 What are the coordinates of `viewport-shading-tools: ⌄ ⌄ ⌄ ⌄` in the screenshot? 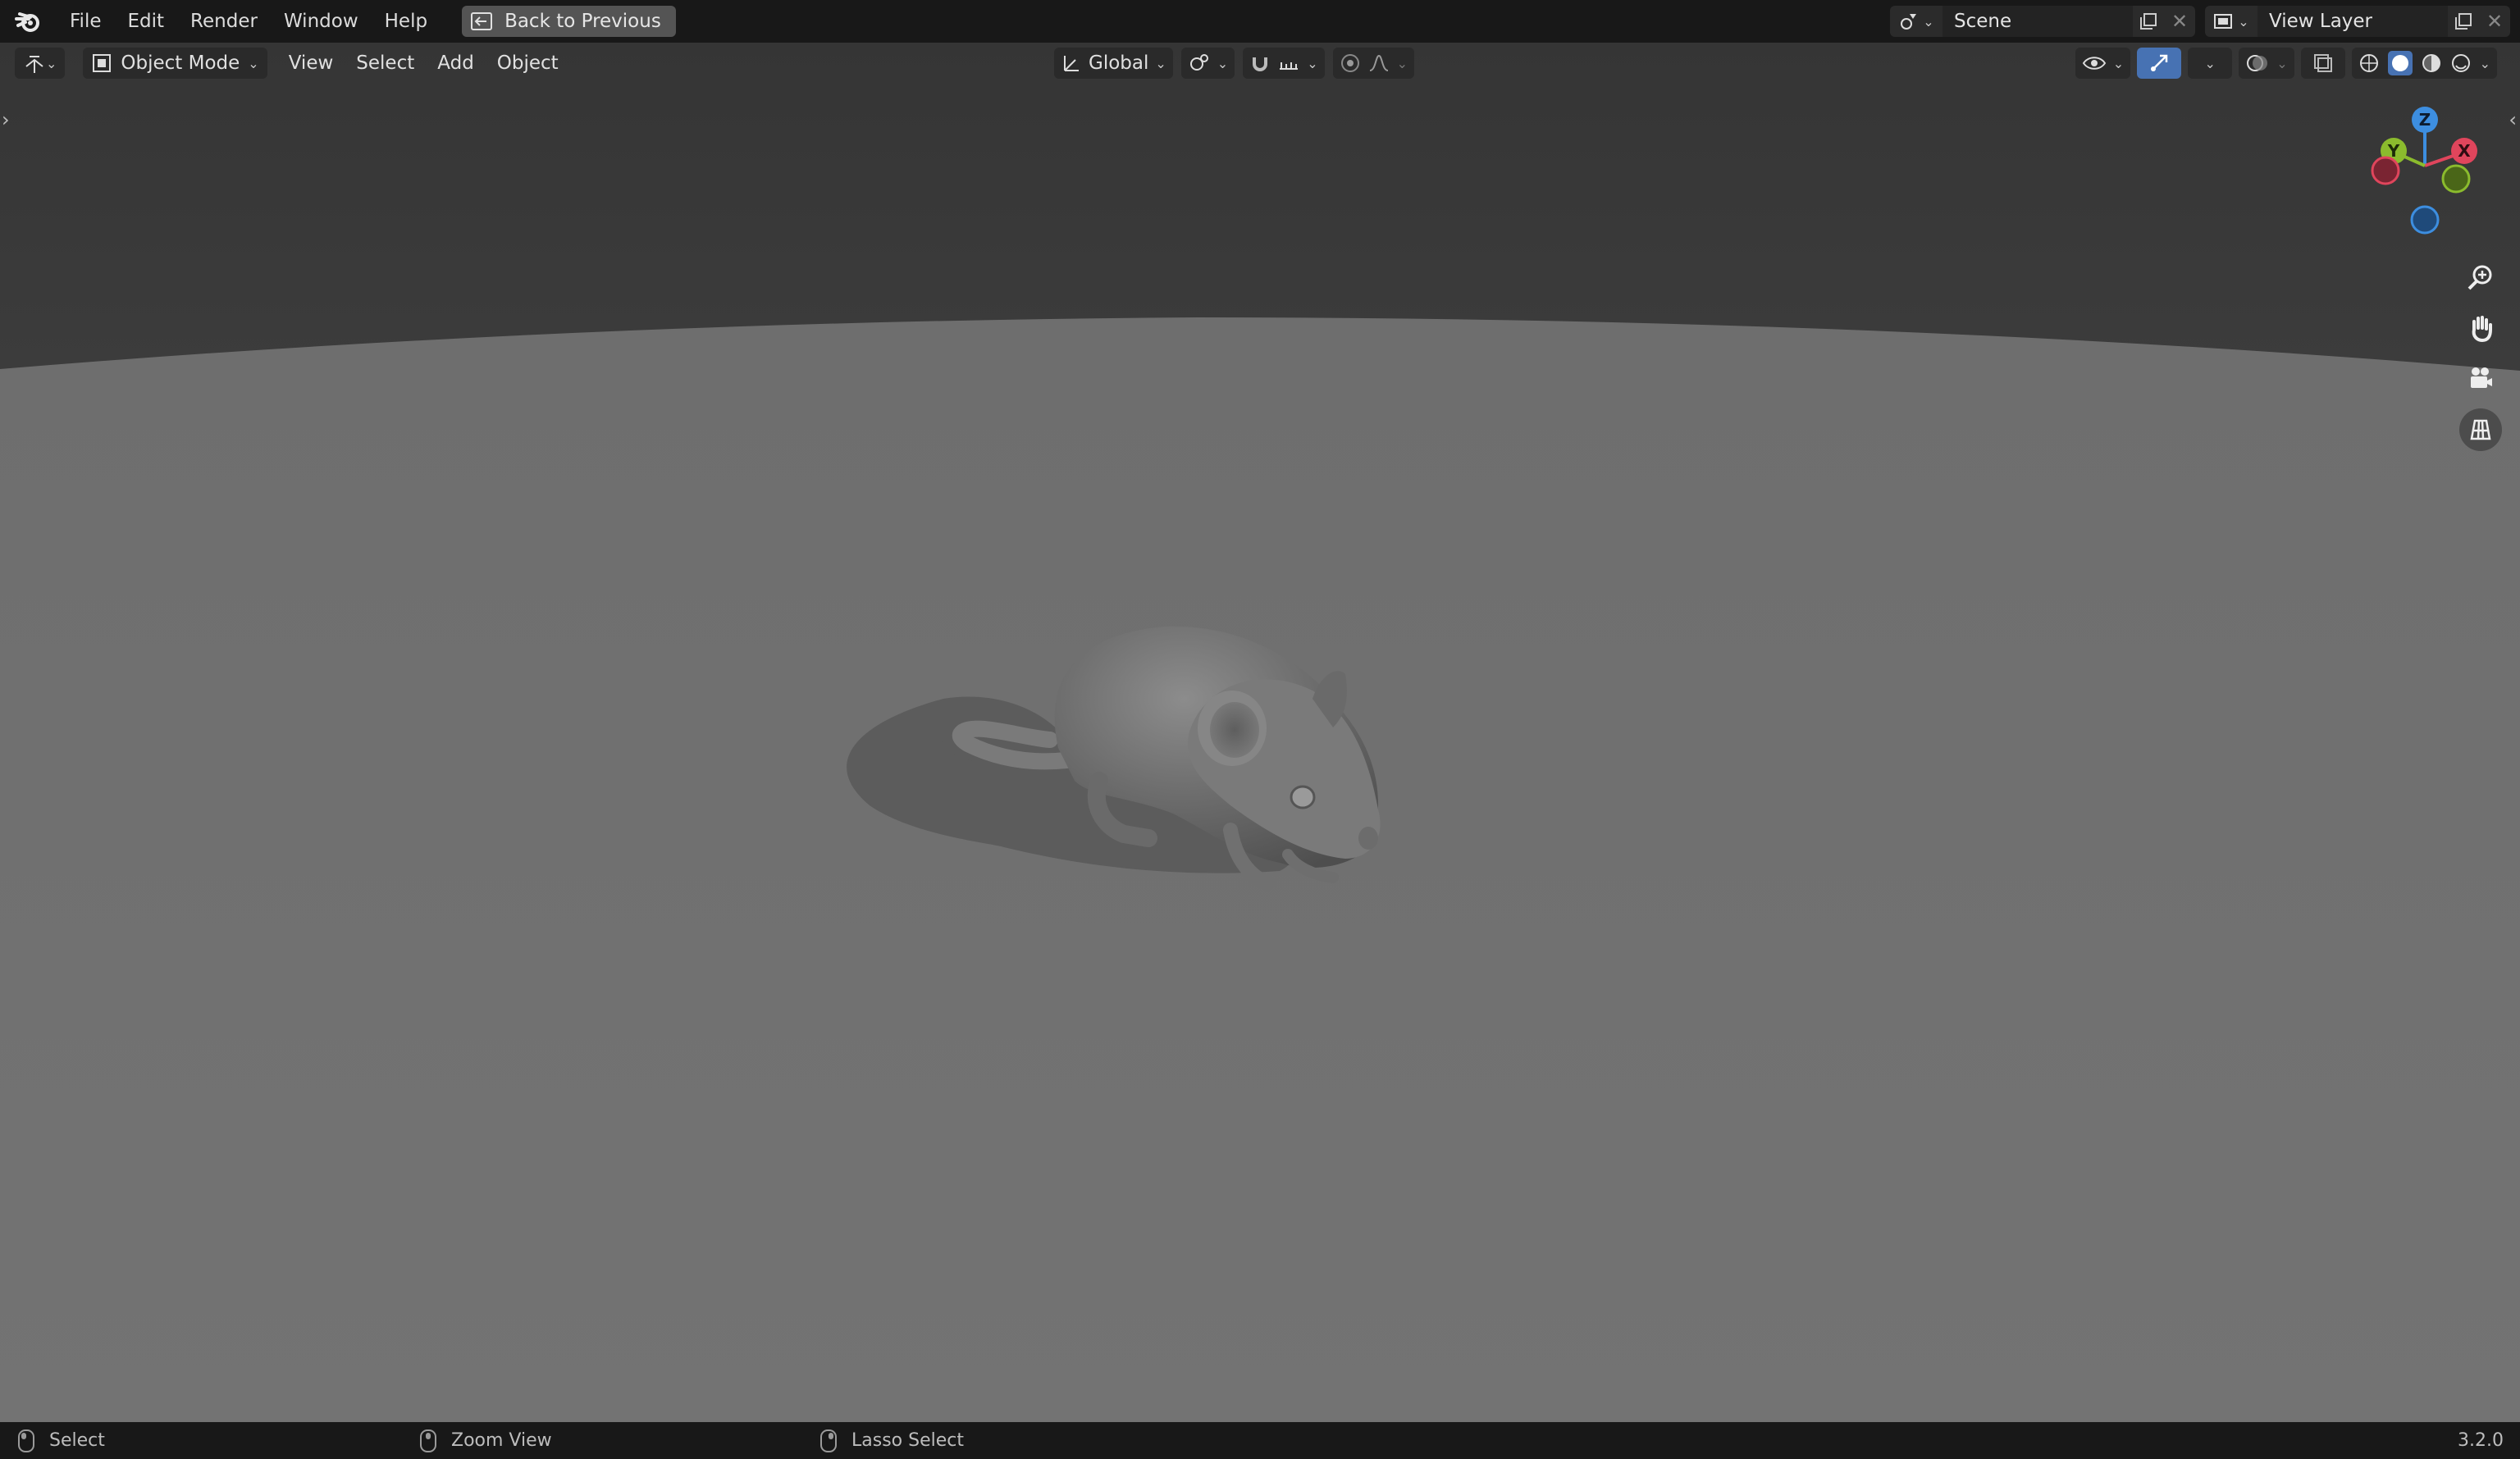 It's located at (2286, 63).